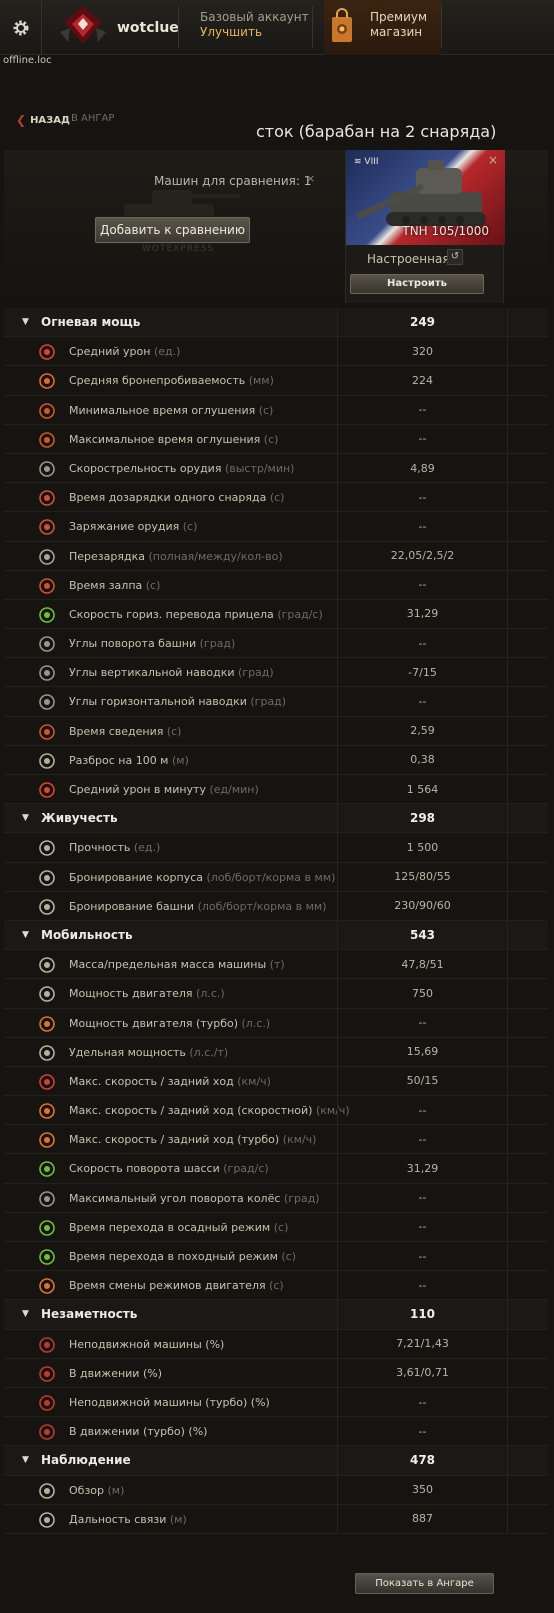 This screenshot has width=554, height=1613. Describe the element at coordinates (50, 120) in the screenshot. I see `back-label: НАЗАД` at that location.